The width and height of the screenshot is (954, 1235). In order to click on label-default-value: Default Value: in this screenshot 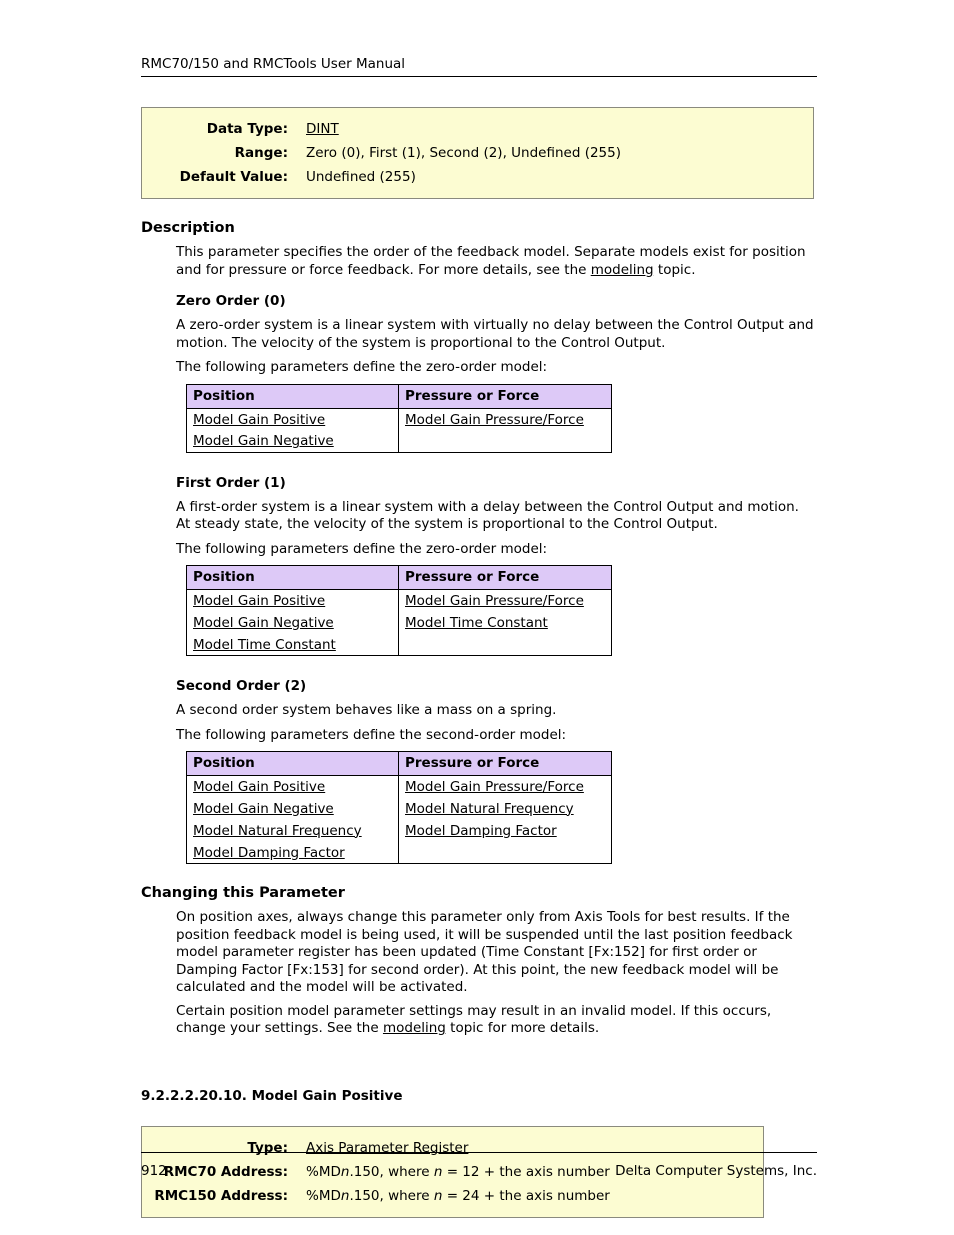, I will do `click(233, 177)`.